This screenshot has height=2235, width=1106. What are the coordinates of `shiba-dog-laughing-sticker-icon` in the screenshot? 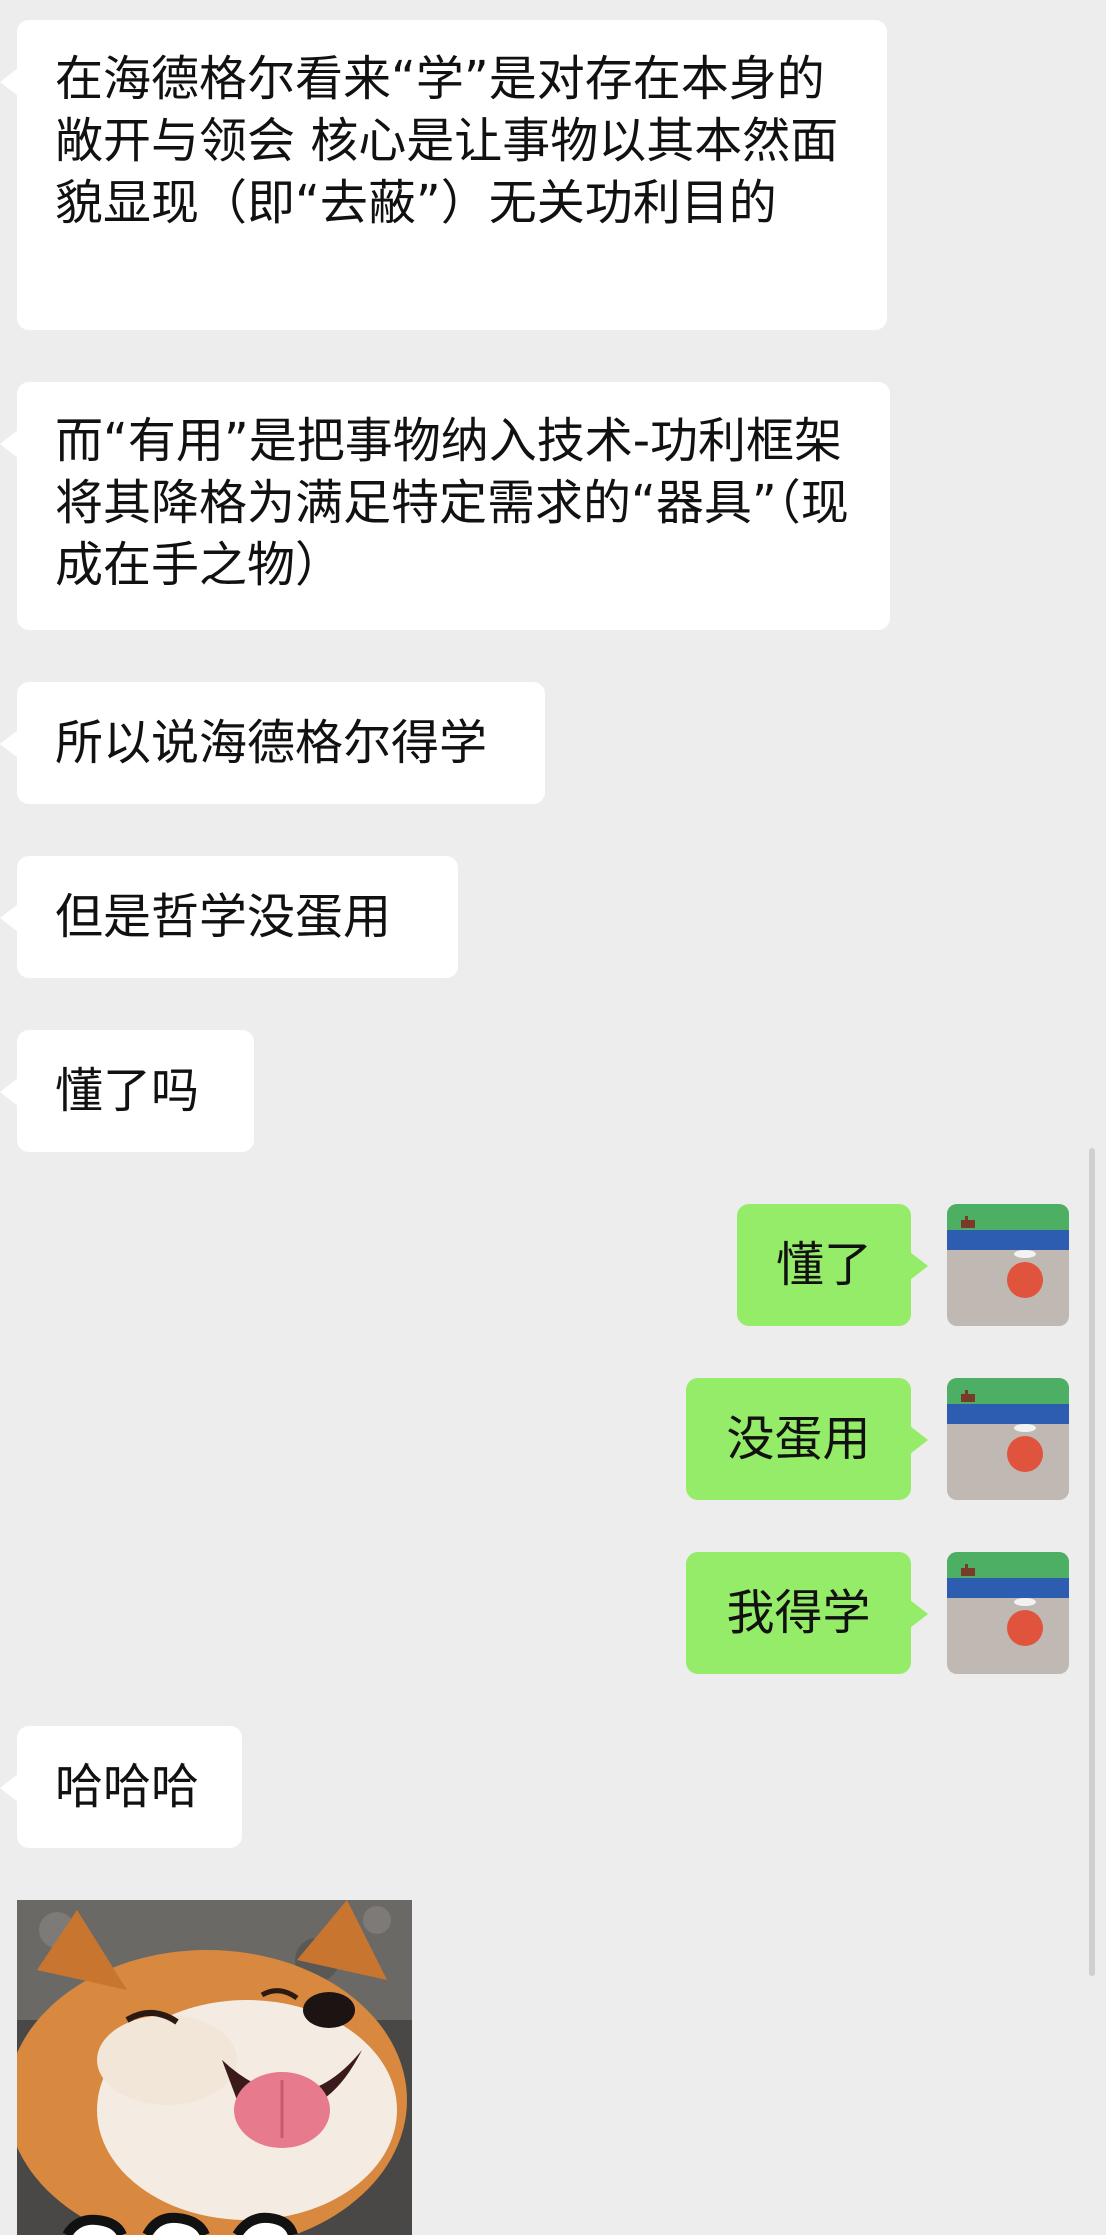 It's located at (214, 2067).